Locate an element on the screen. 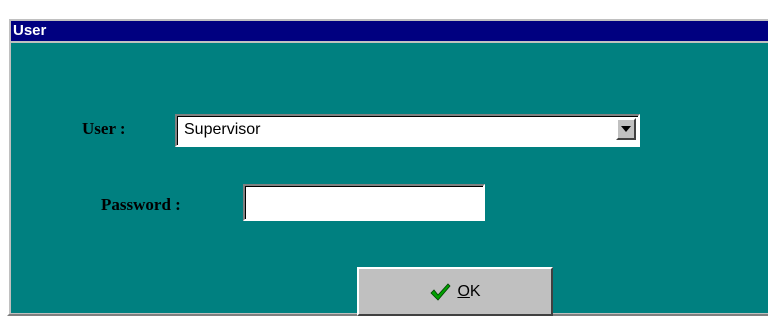 The width and height of the screenshot is (768, 323). user-select-dropdown-button is located at coordinates (626, 129).